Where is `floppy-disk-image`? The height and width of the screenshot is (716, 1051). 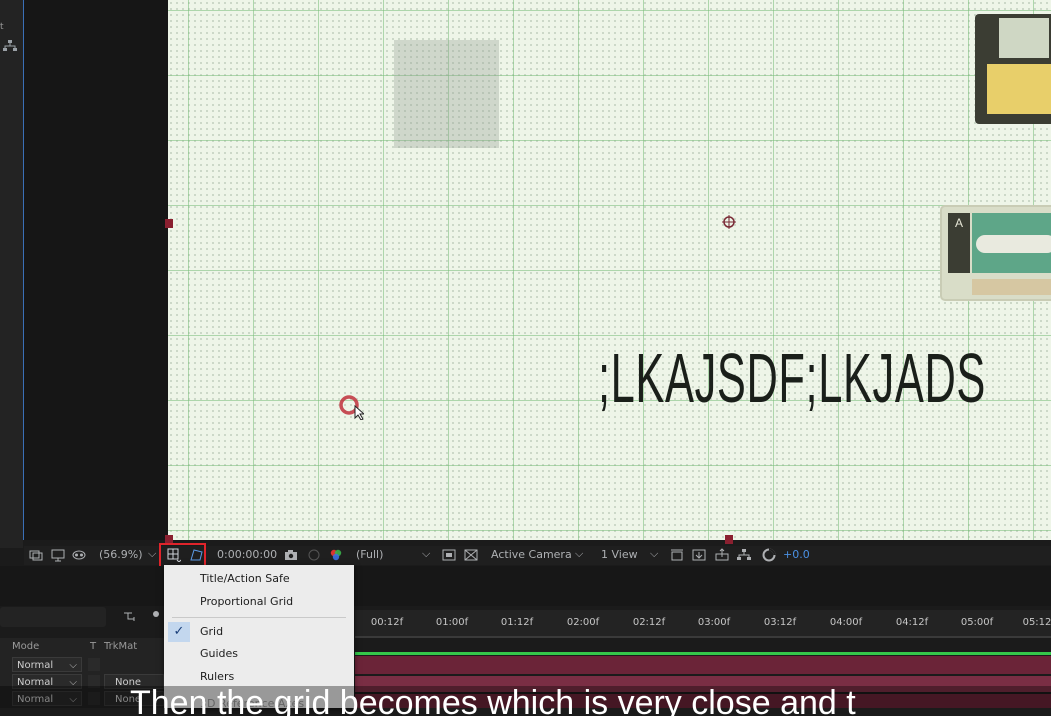 floppy-disk-image is located at coordinates (1013, 69).